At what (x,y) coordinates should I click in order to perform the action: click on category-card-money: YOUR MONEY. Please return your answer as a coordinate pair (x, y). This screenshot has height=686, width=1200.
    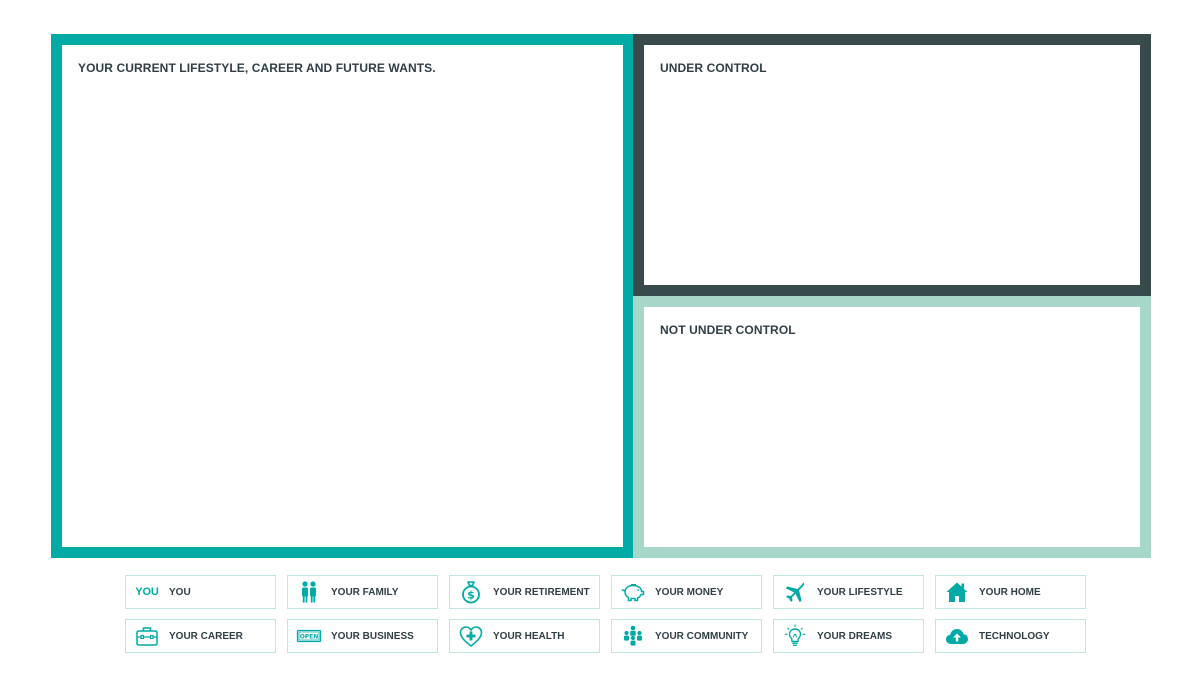
    Looking at the image, I should click on (686, 592).